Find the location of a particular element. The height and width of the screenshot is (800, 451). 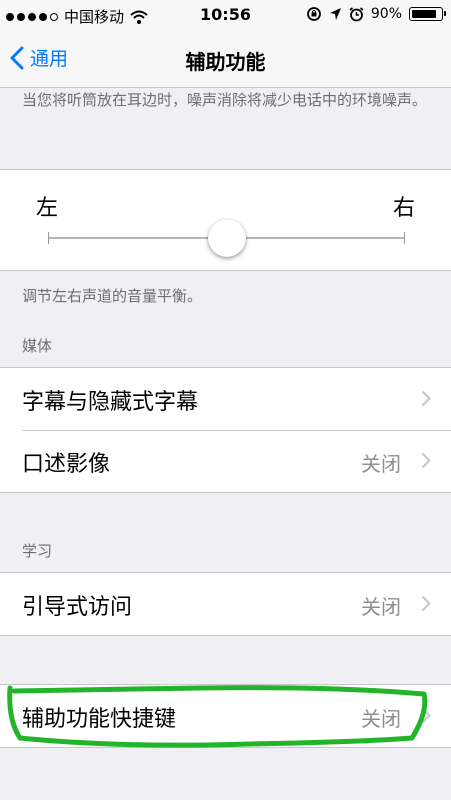

noise-cancellation-footer: 当您将听筒放在耳边时，噪声消除将减少电话中的环境噪声。 is located at coordinates (225, 100).